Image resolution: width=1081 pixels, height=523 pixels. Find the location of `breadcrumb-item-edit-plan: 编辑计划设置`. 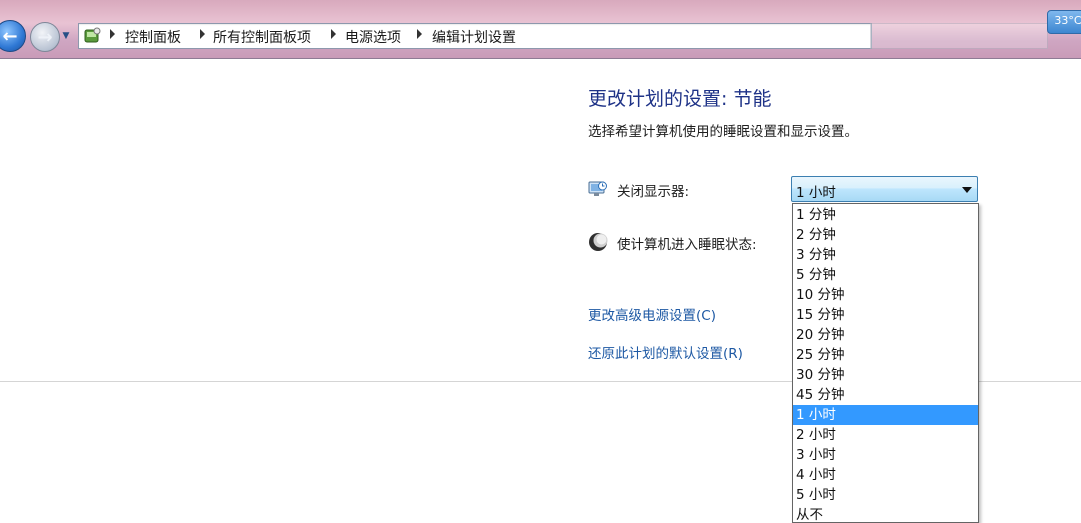

breadcrumb-item-edit-plan: 编辑计划设置 is located at coordinates (474, 37).